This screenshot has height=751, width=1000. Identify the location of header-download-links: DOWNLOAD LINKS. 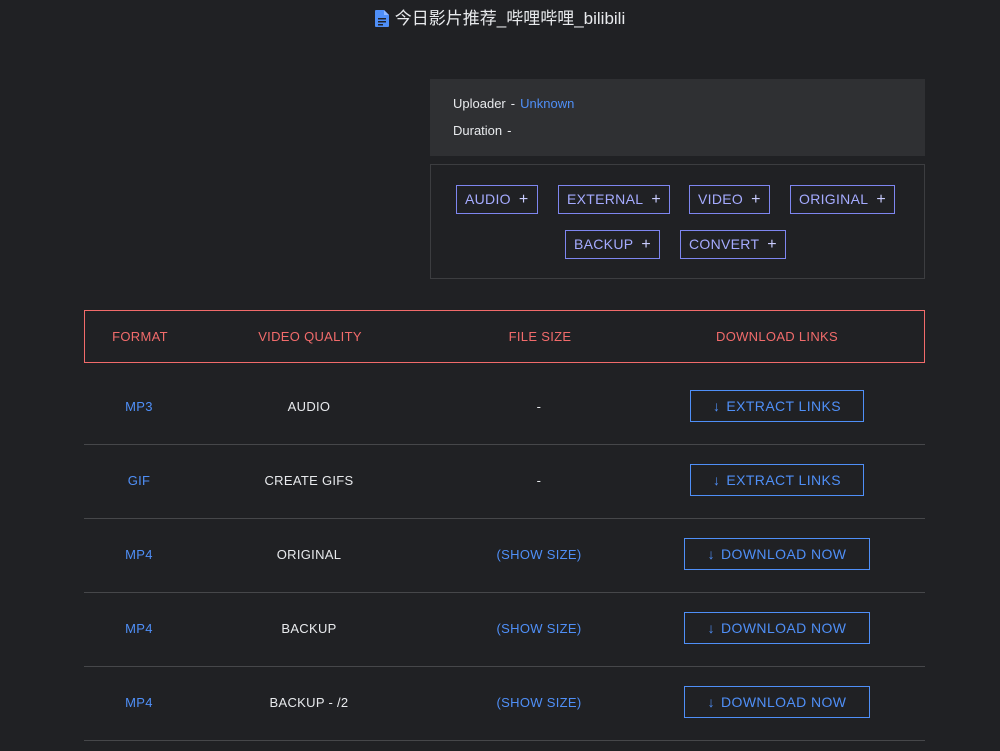
(777, 336).